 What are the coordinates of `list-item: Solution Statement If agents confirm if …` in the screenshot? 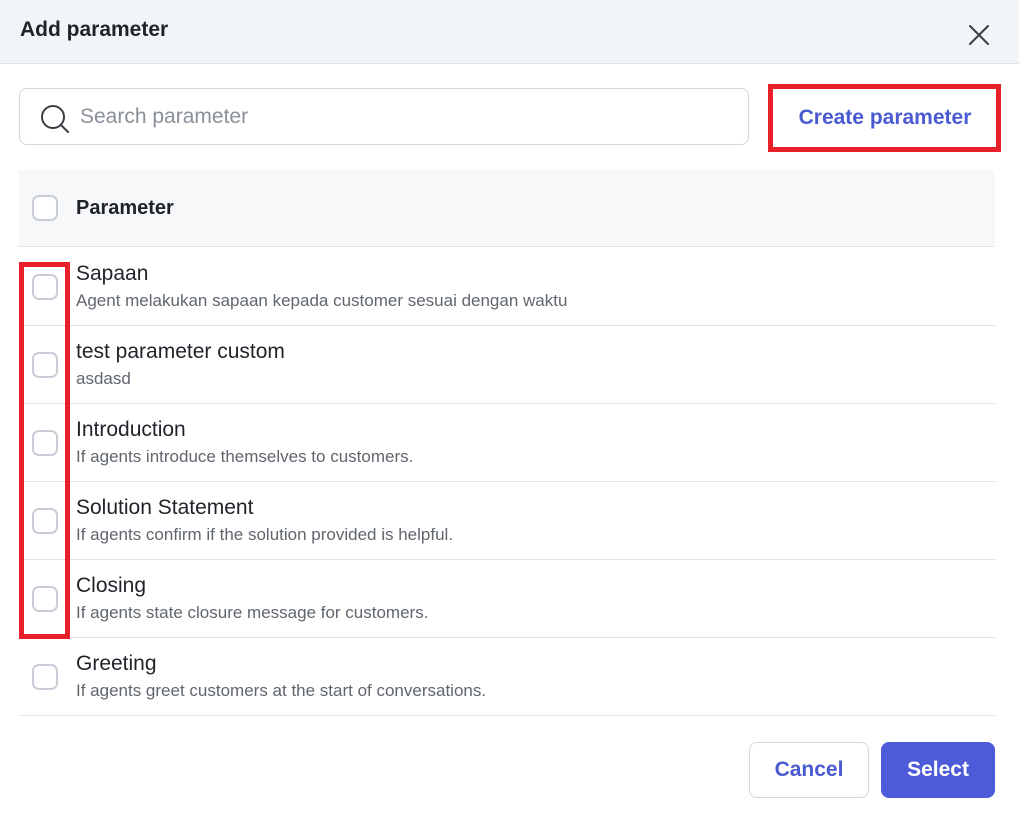 It's located at (507, 521).